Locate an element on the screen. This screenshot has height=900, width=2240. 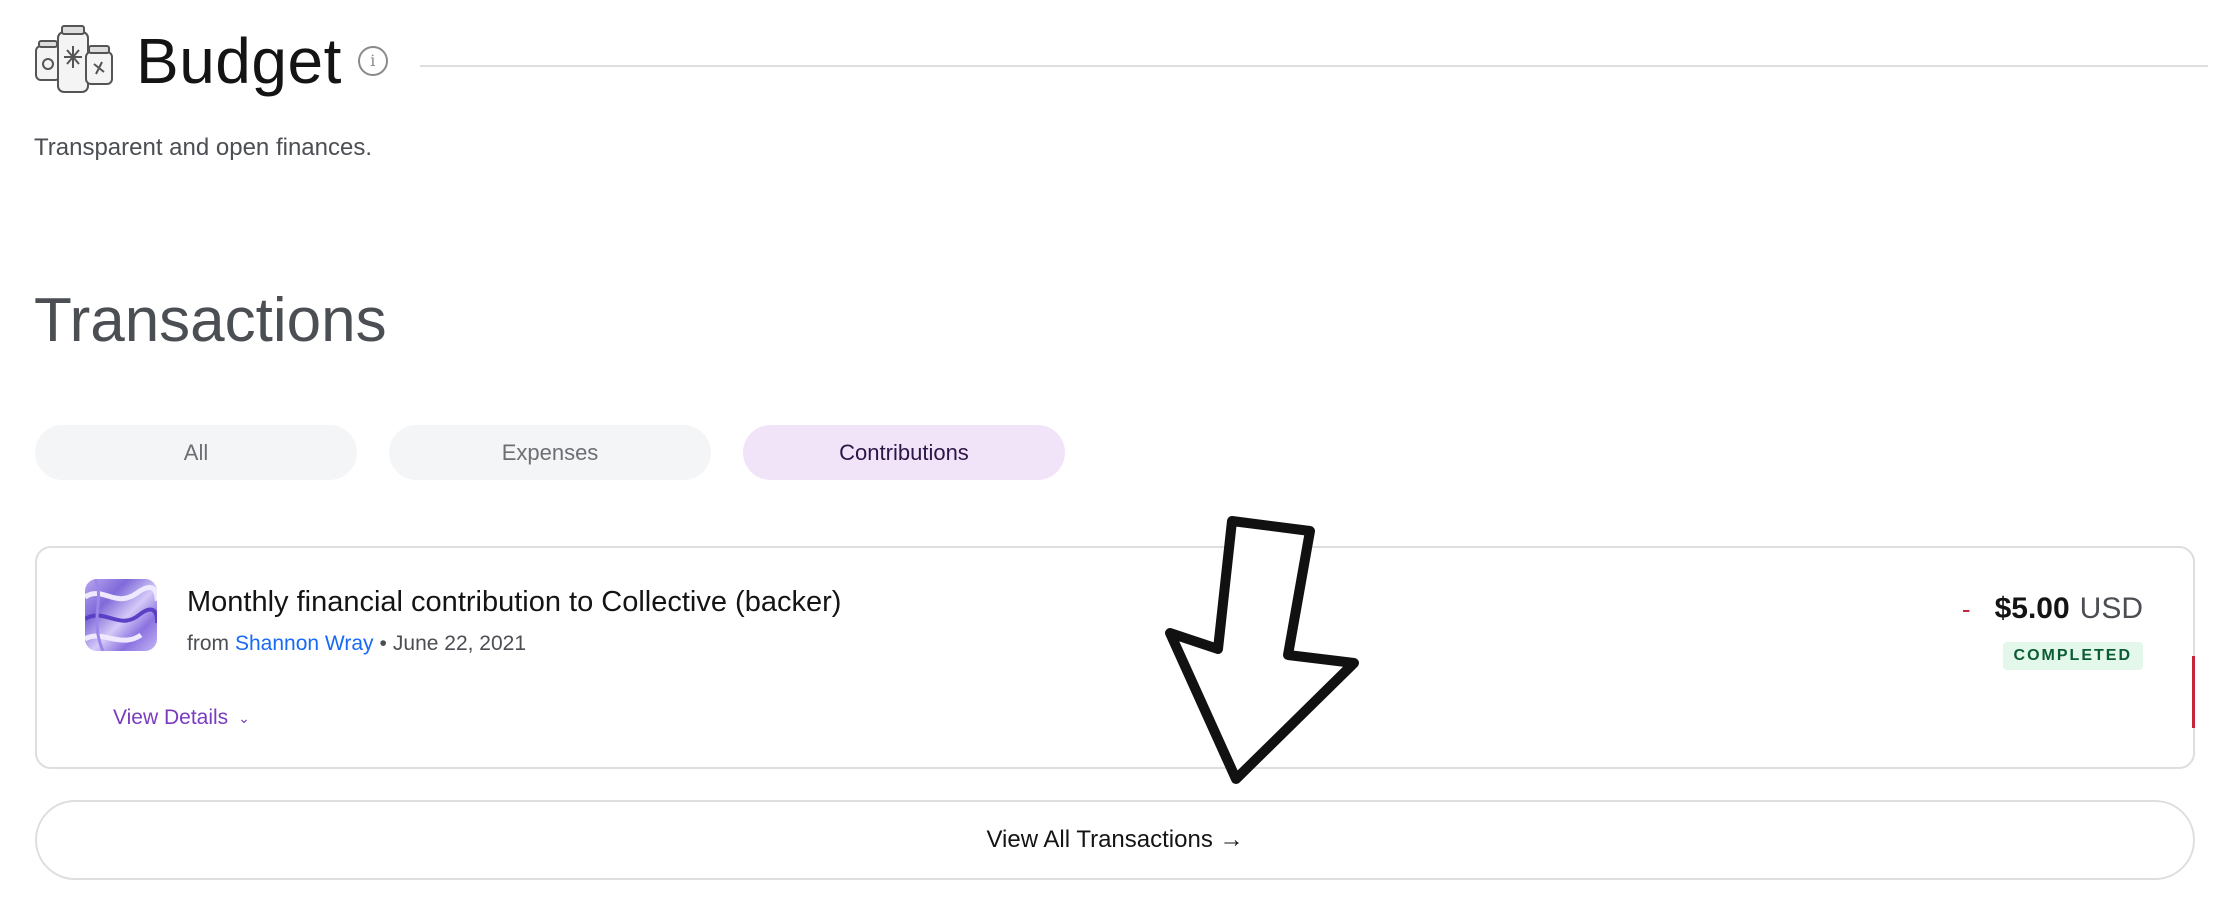
view-details-button: View Details ⌄ is located at coordinates (181, 718).